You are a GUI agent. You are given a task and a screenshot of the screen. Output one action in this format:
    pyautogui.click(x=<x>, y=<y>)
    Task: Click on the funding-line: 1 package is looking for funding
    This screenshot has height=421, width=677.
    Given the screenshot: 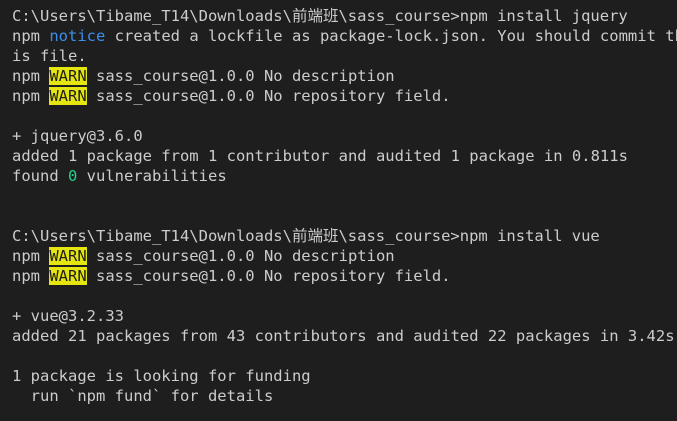 What is the action you would take?
    pyautogui.click(x=161, y=376)
    